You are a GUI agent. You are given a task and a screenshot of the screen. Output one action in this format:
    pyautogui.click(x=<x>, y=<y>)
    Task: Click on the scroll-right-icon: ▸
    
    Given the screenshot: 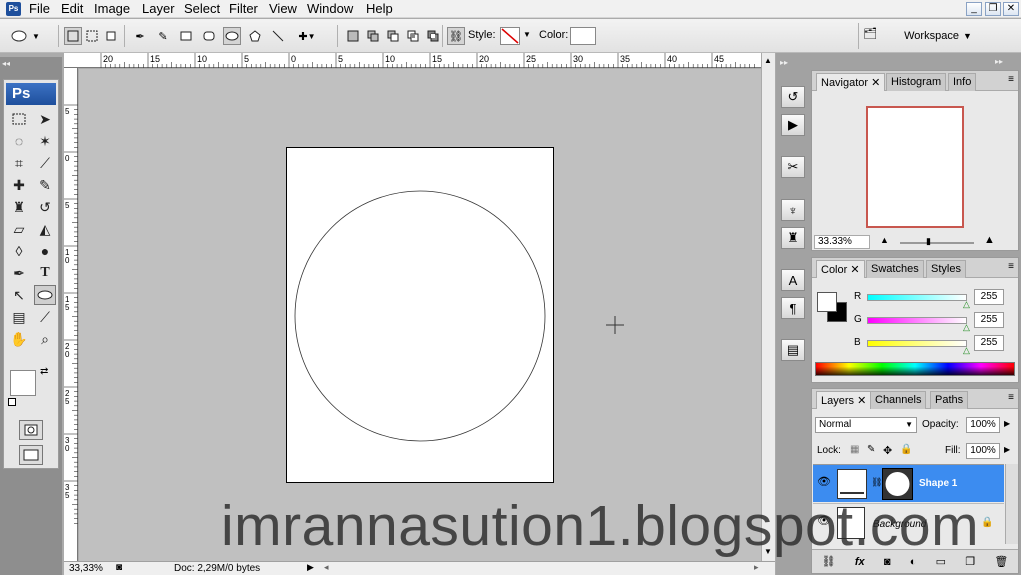 What is the action you would take?
    pyautogui.click(x=756, y=567)
    